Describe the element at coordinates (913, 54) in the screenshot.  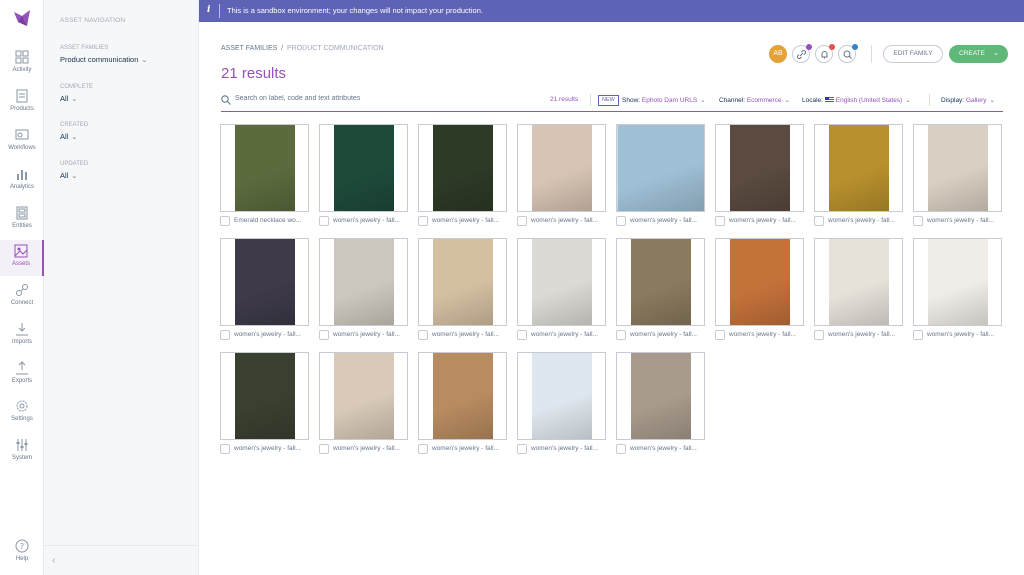
I see `edit-family-button: EDIT FAMILY` at that location.